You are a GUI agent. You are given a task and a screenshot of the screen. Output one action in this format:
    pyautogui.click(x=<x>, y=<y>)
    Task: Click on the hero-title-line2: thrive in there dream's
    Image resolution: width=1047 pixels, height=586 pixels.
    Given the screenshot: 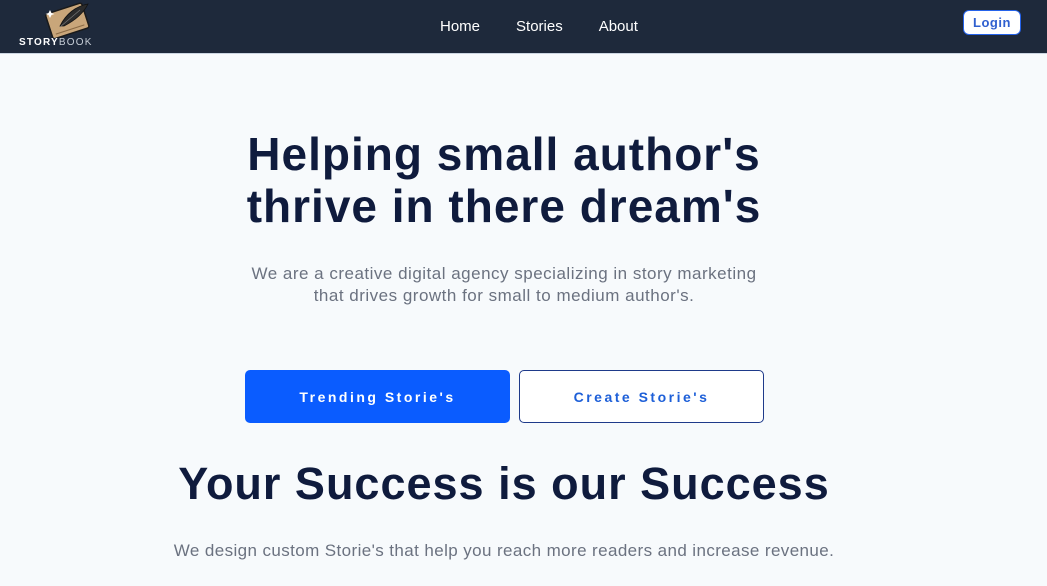 What is the action you would take?
    pyautogui.click(x=504, y=206)
    